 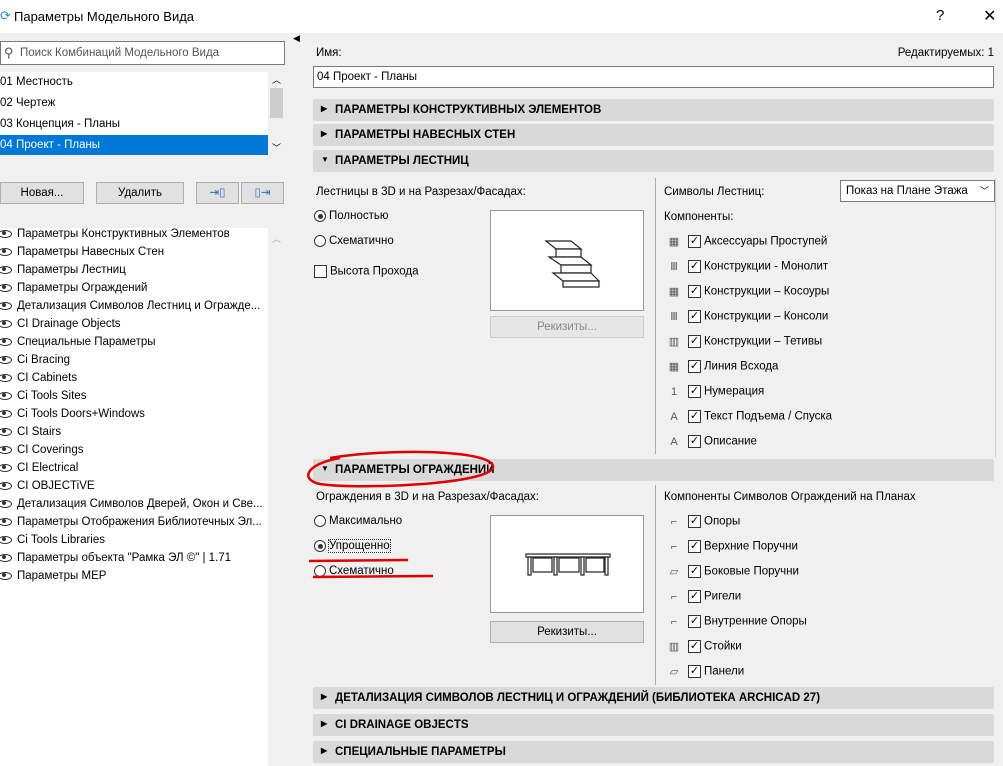 What do you see at coordinates (731, 575) in the screenshot?
I see `railing-component-checkbox: ▱ ✓ Боковые Поручни` at bounding box center [731, 575].